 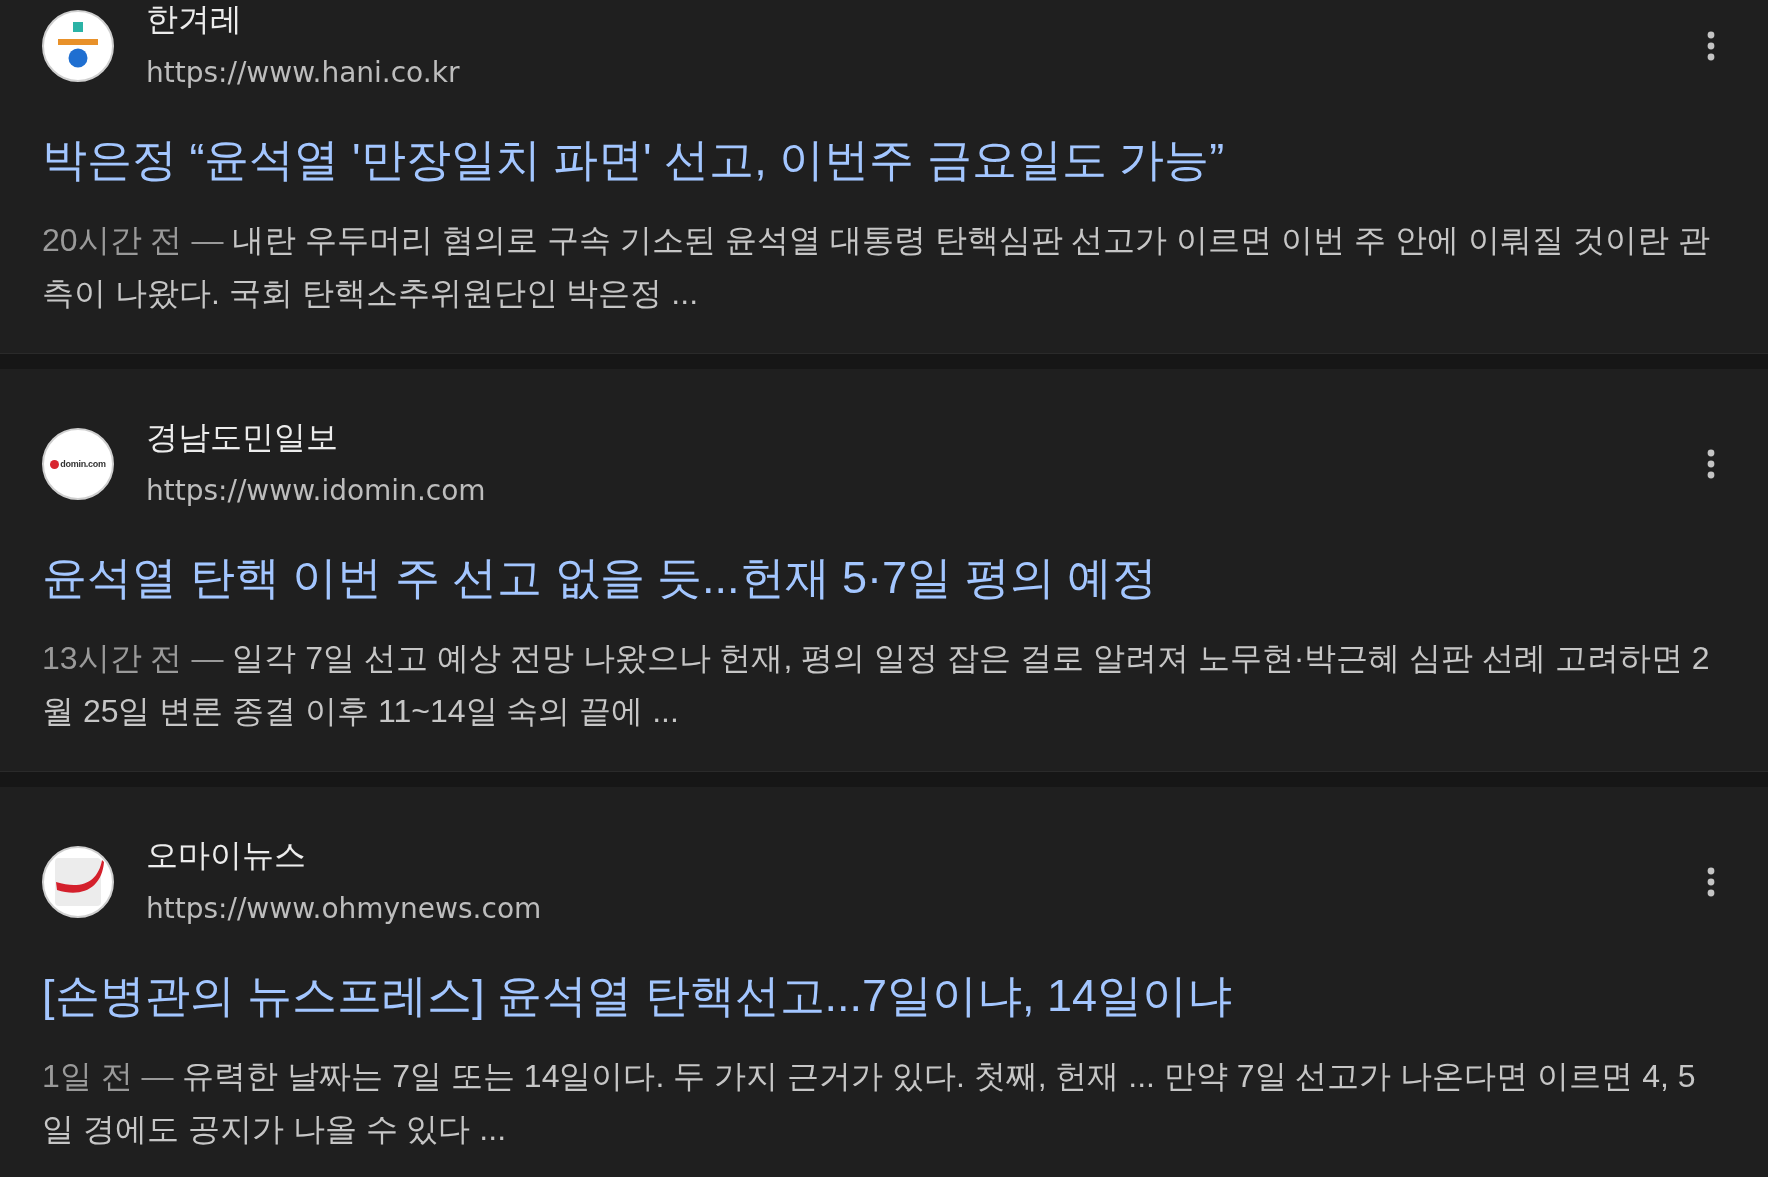 What do you see at coordinates (194, 19) in the screenshot?
I see `source-name: 한겨레` at bounding box center [194, 19].